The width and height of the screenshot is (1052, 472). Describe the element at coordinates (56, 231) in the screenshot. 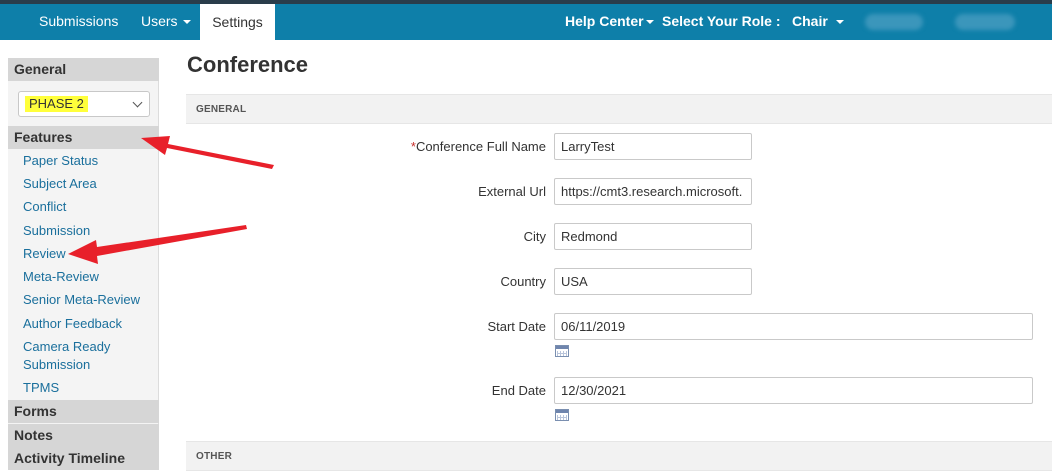

I see `sidebar-item-submission: Submission` at that location.